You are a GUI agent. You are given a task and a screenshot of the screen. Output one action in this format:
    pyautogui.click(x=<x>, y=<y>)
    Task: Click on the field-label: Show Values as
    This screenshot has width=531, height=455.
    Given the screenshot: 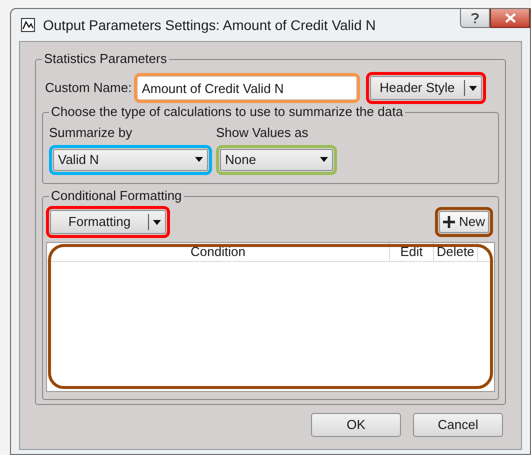 What is the action you would take?
    pyautogui.click(x=263, y=133)
    